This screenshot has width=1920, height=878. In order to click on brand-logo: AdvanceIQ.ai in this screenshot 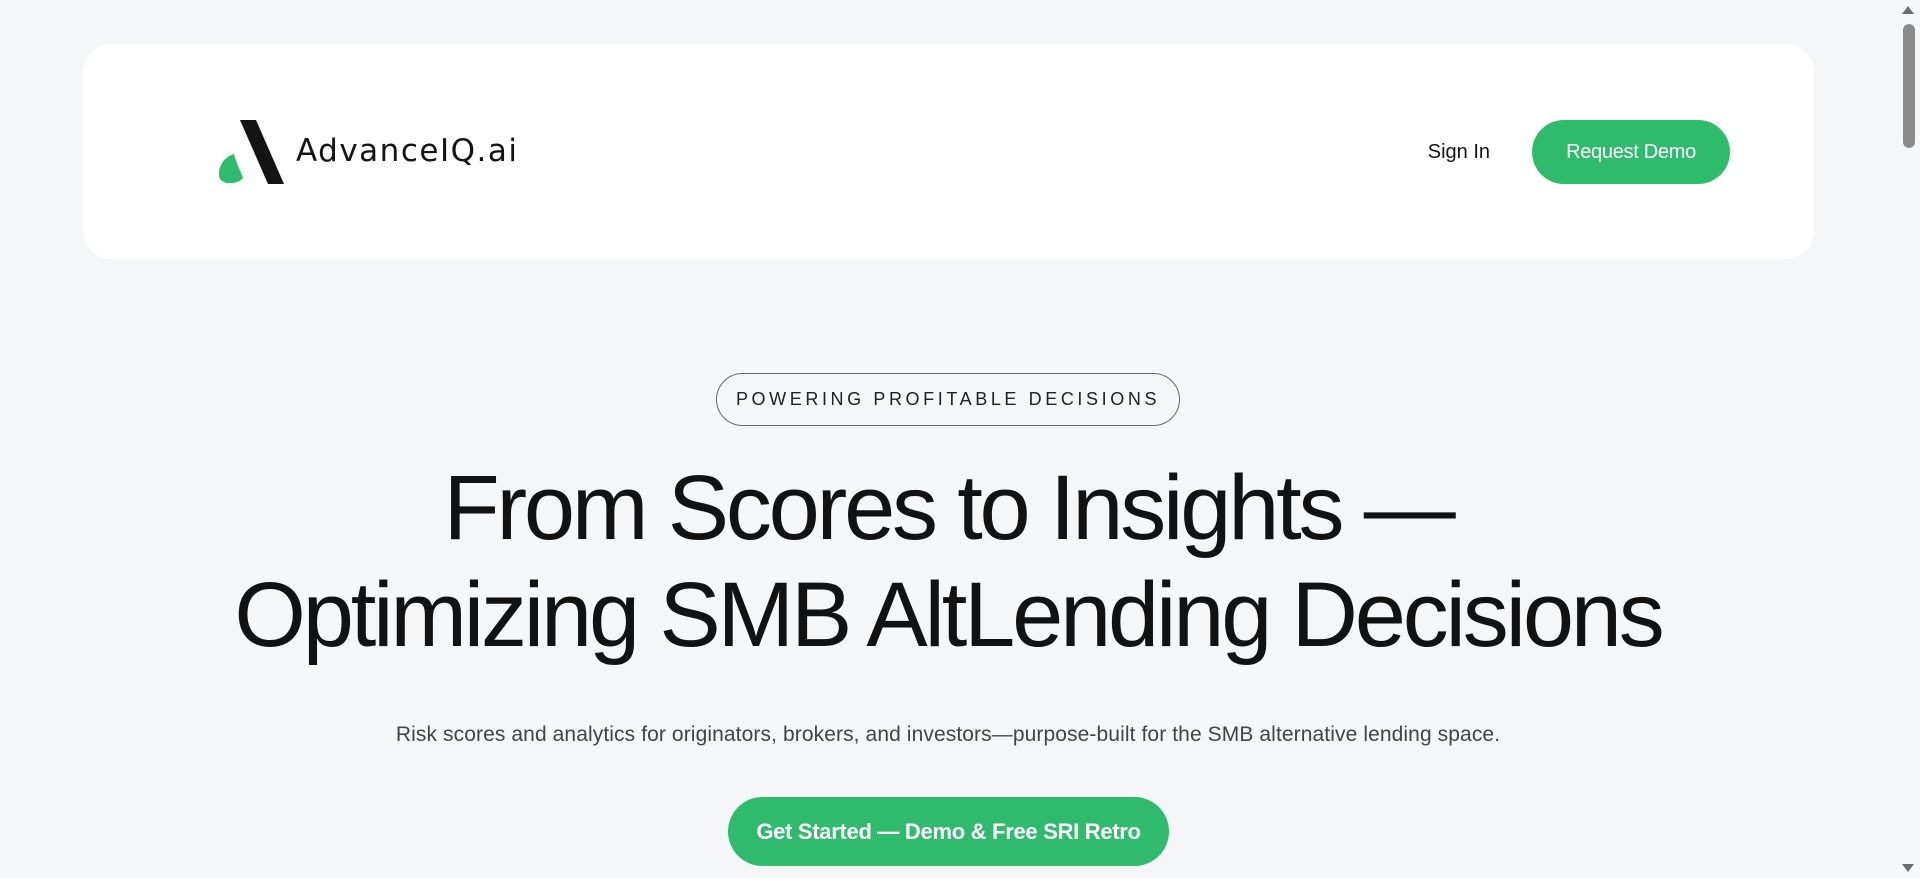, I will do `click(367, 151)`.